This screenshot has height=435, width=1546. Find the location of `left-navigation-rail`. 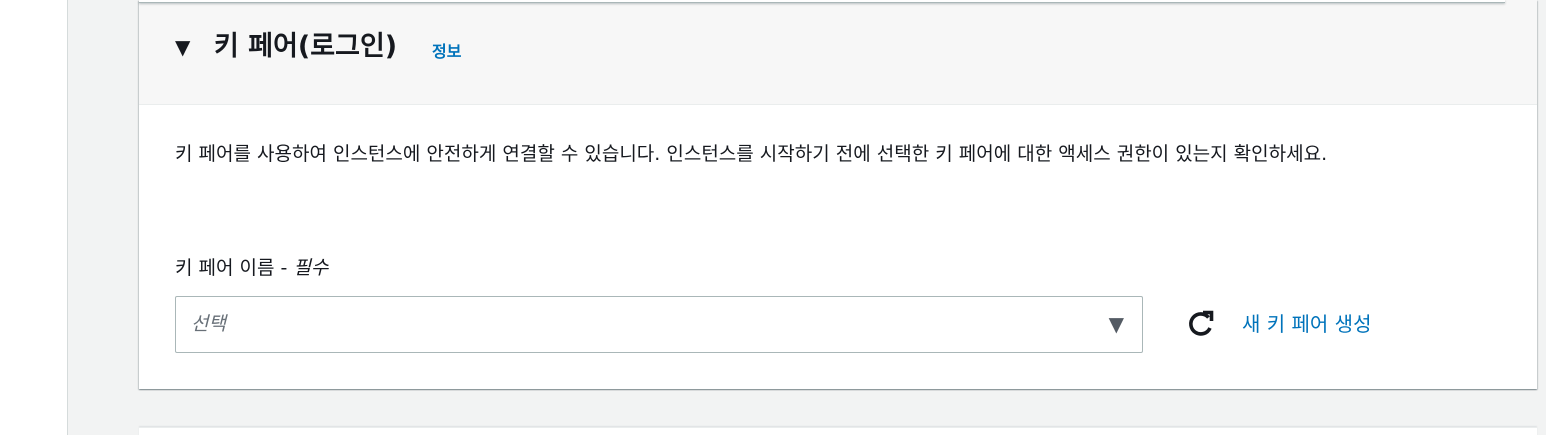

left-navigation-rail is located at coordinates (34, 217).